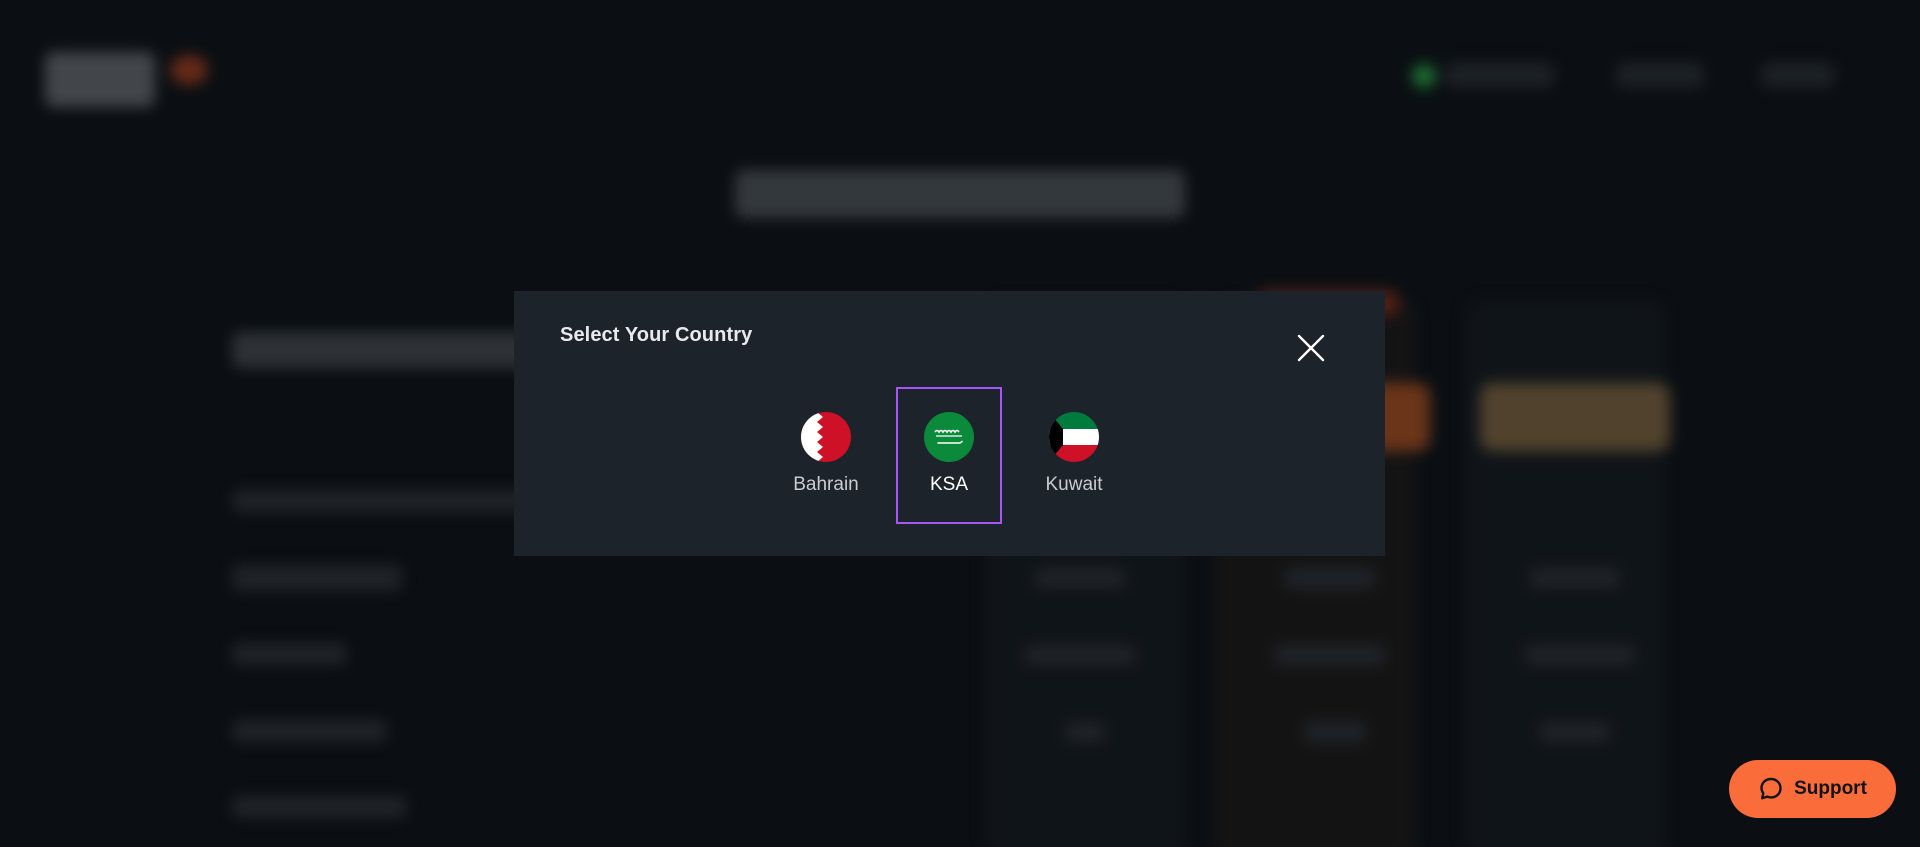  What do you see at coordinates (382, 350) in the screenshot?
I see `section-heading` at bounding box center [382, 350].